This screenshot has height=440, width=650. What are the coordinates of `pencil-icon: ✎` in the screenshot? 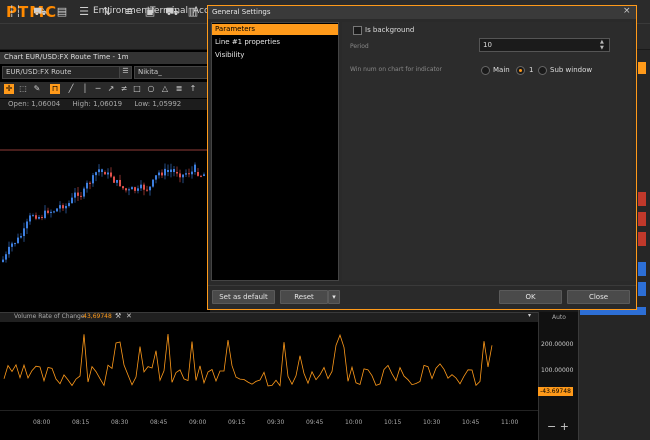 It's located at (37, 89).